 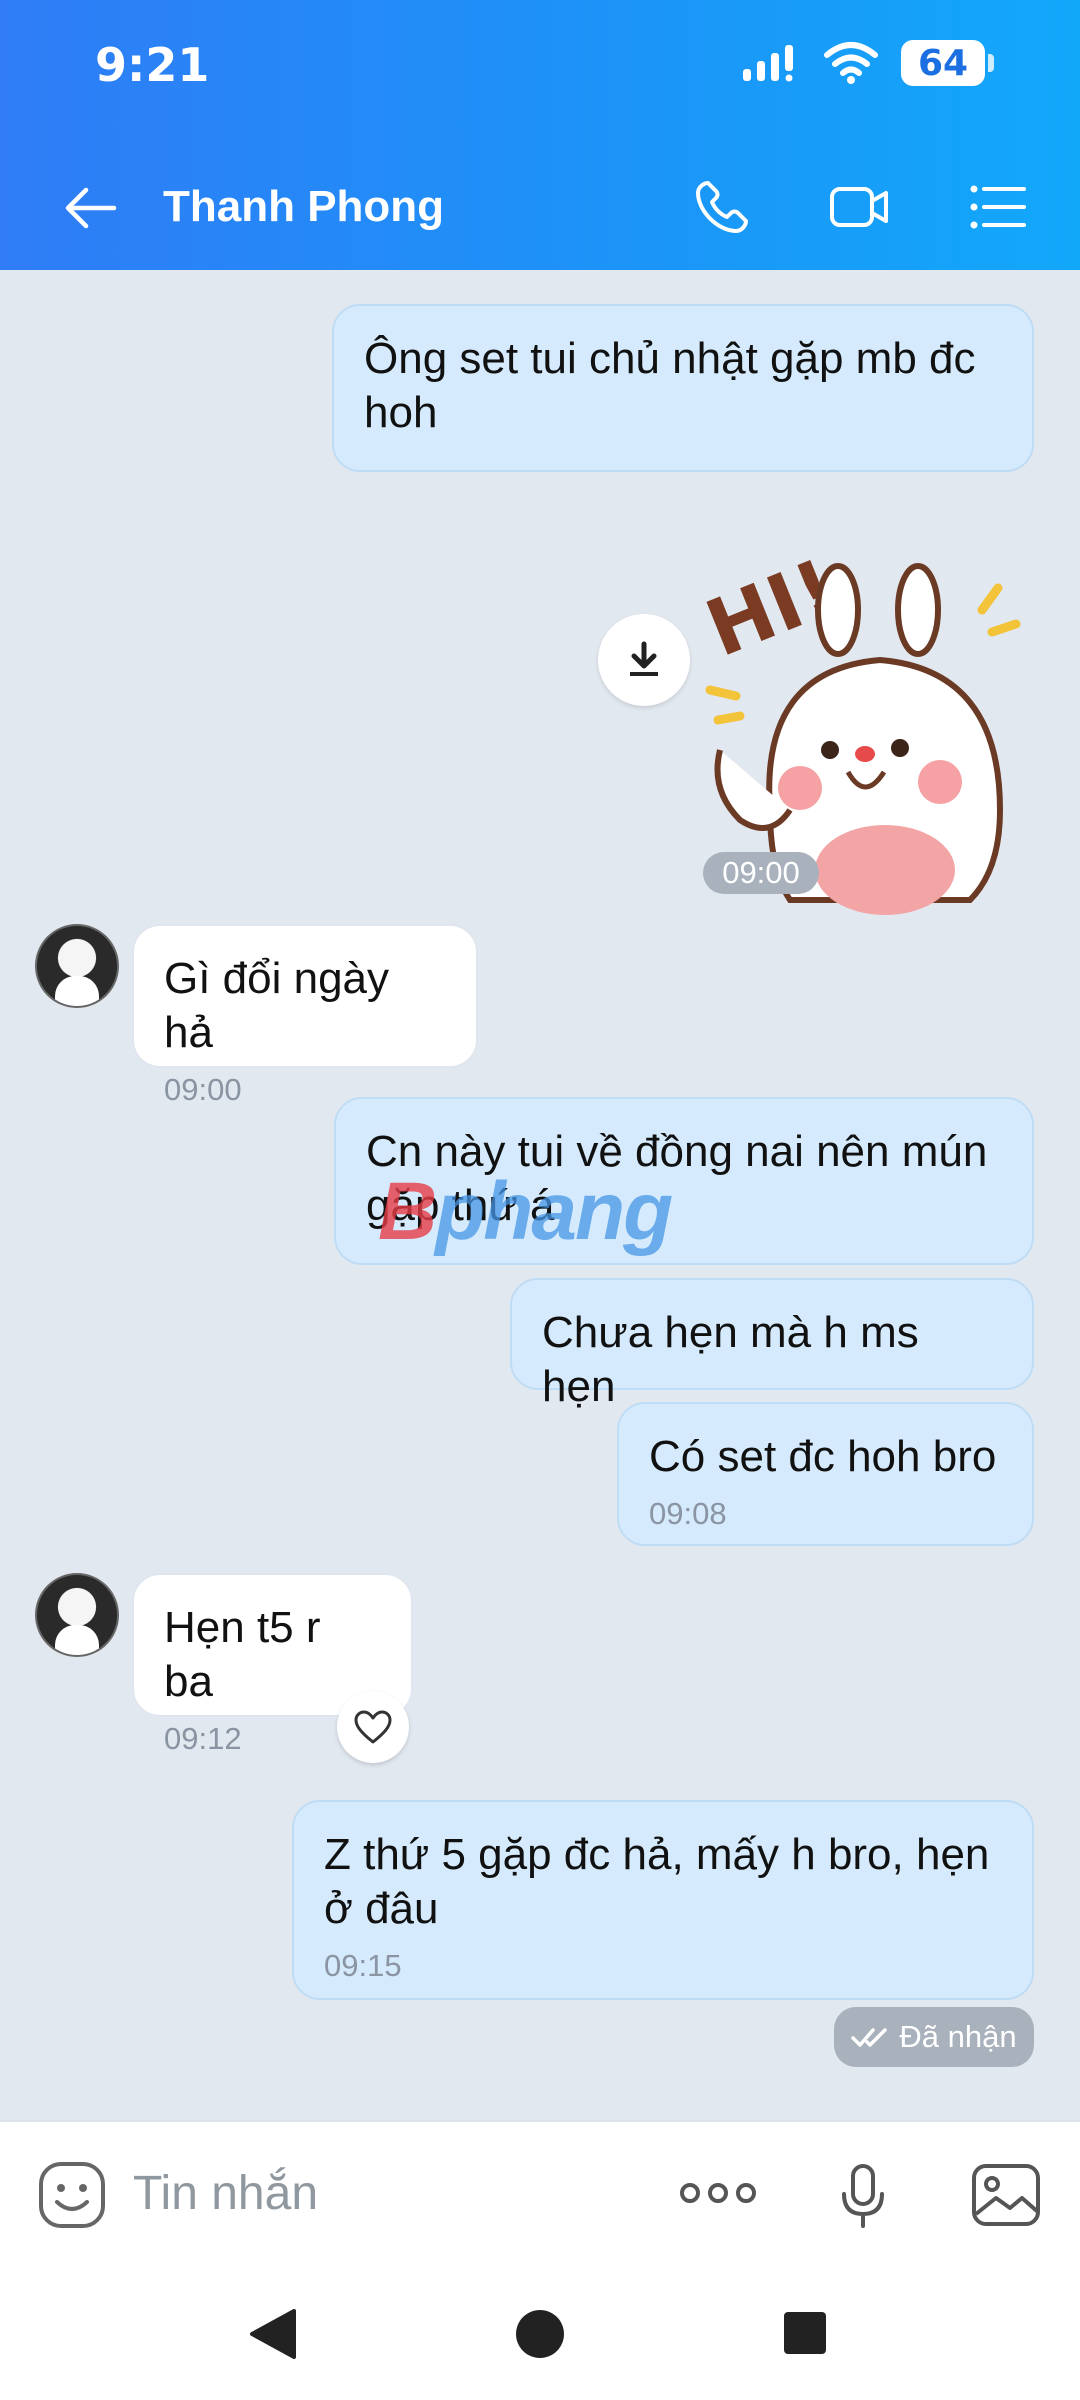 What do you see at coordinates (761, 873) in the screenshot?
I see `timestamp-pill: 09:00` at bounding box center [761, 873].